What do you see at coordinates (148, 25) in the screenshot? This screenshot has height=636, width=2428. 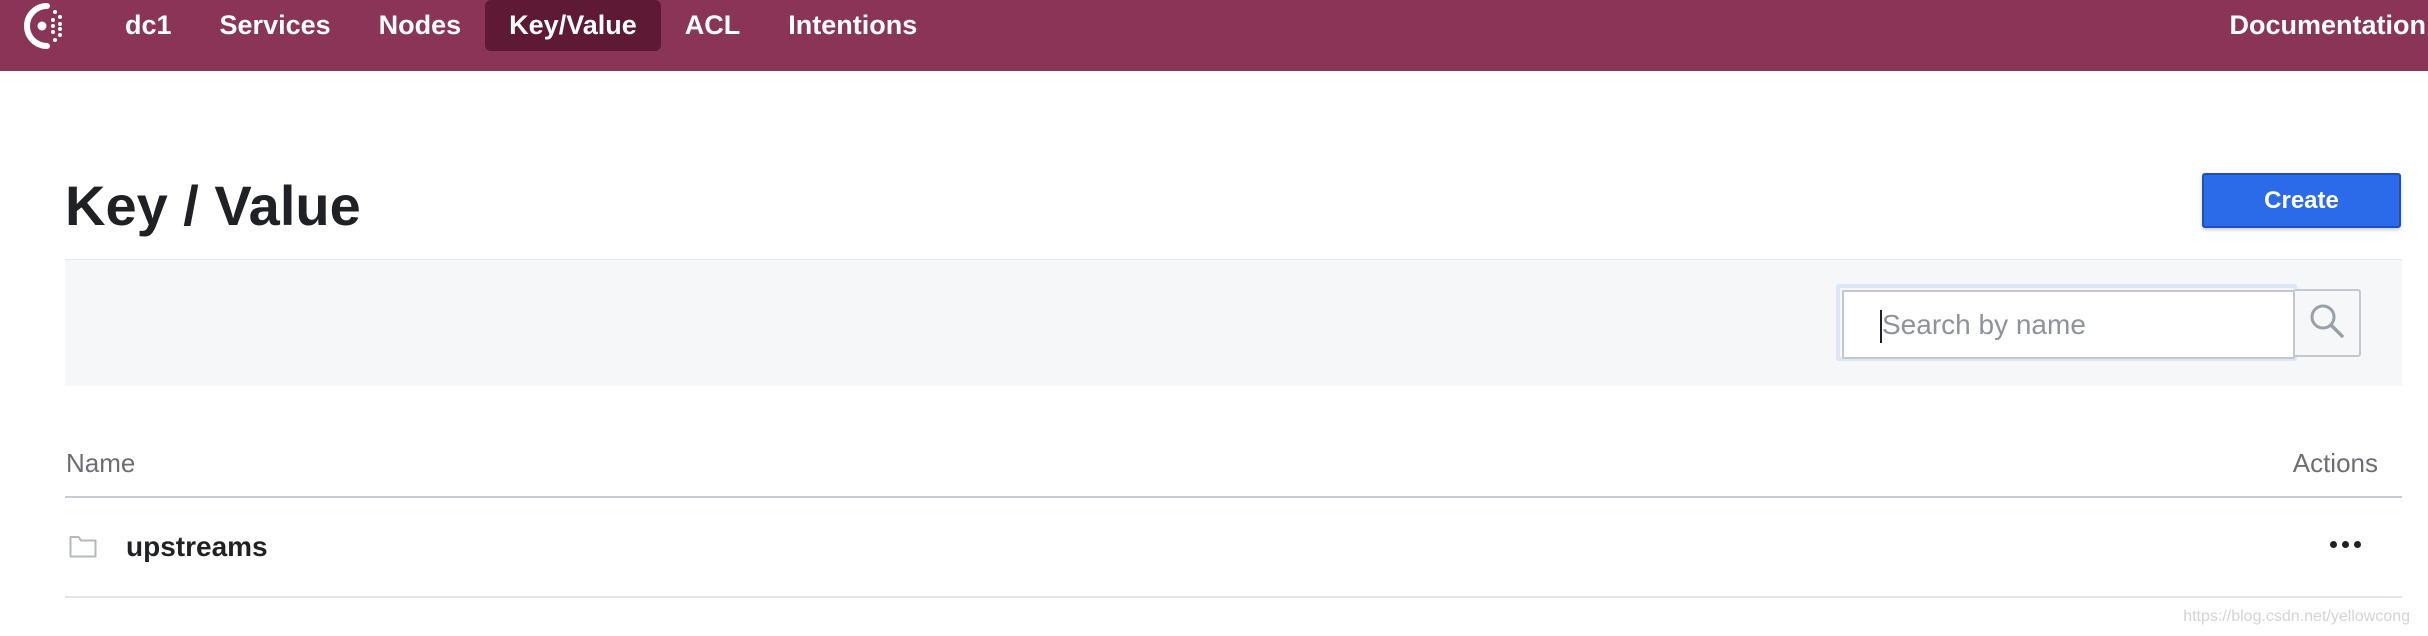 I see `nav-item-datacenter: dc1` at bounding box center [148, 25].